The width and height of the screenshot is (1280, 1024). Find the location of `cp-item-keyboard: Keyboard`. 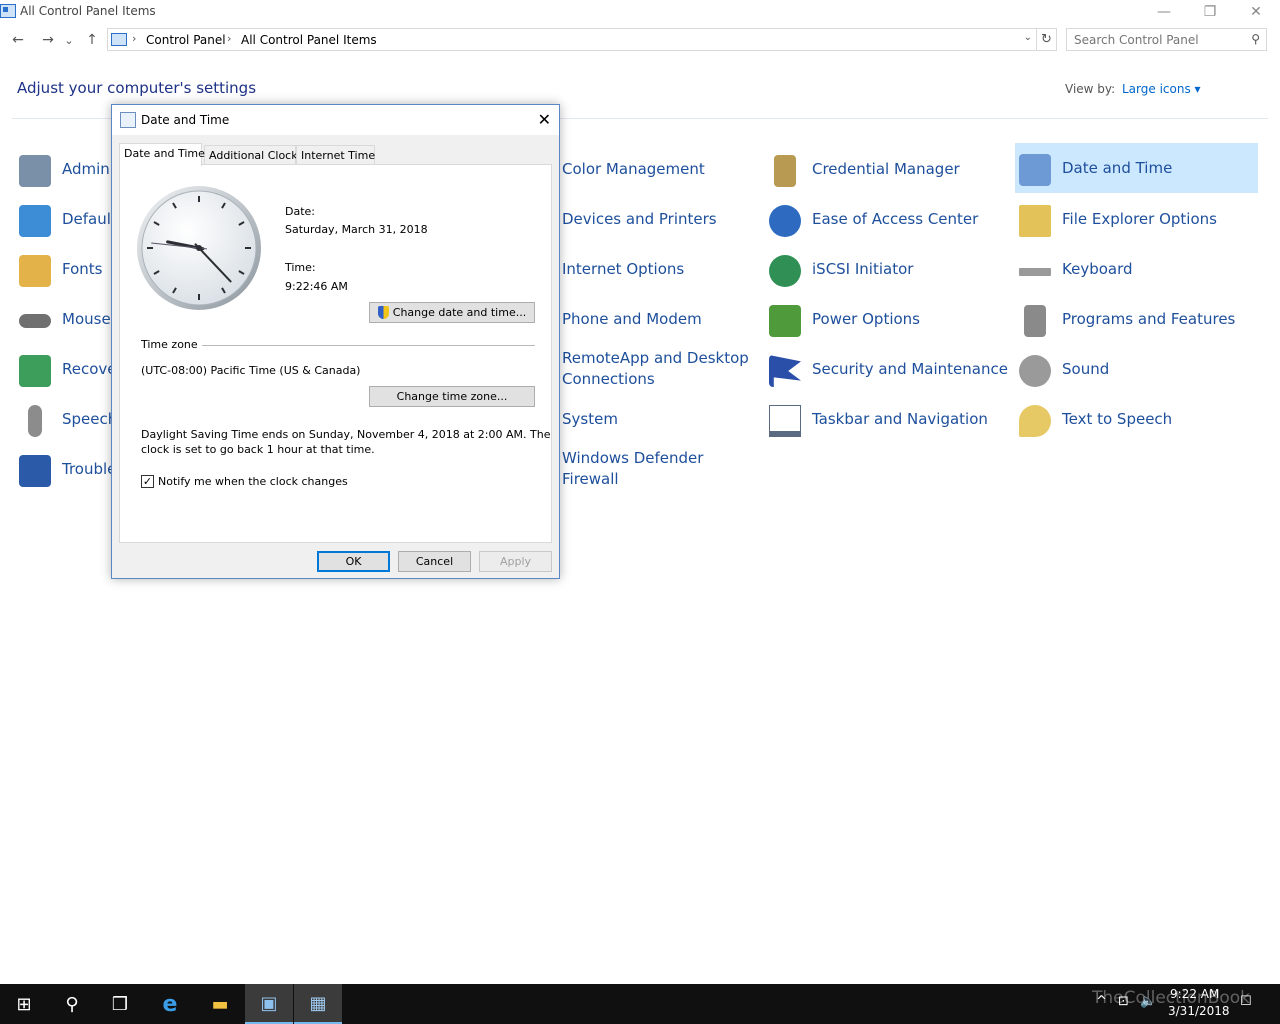

cp-item-keyboard: Keyboard is located at coordinates (1136, 269).